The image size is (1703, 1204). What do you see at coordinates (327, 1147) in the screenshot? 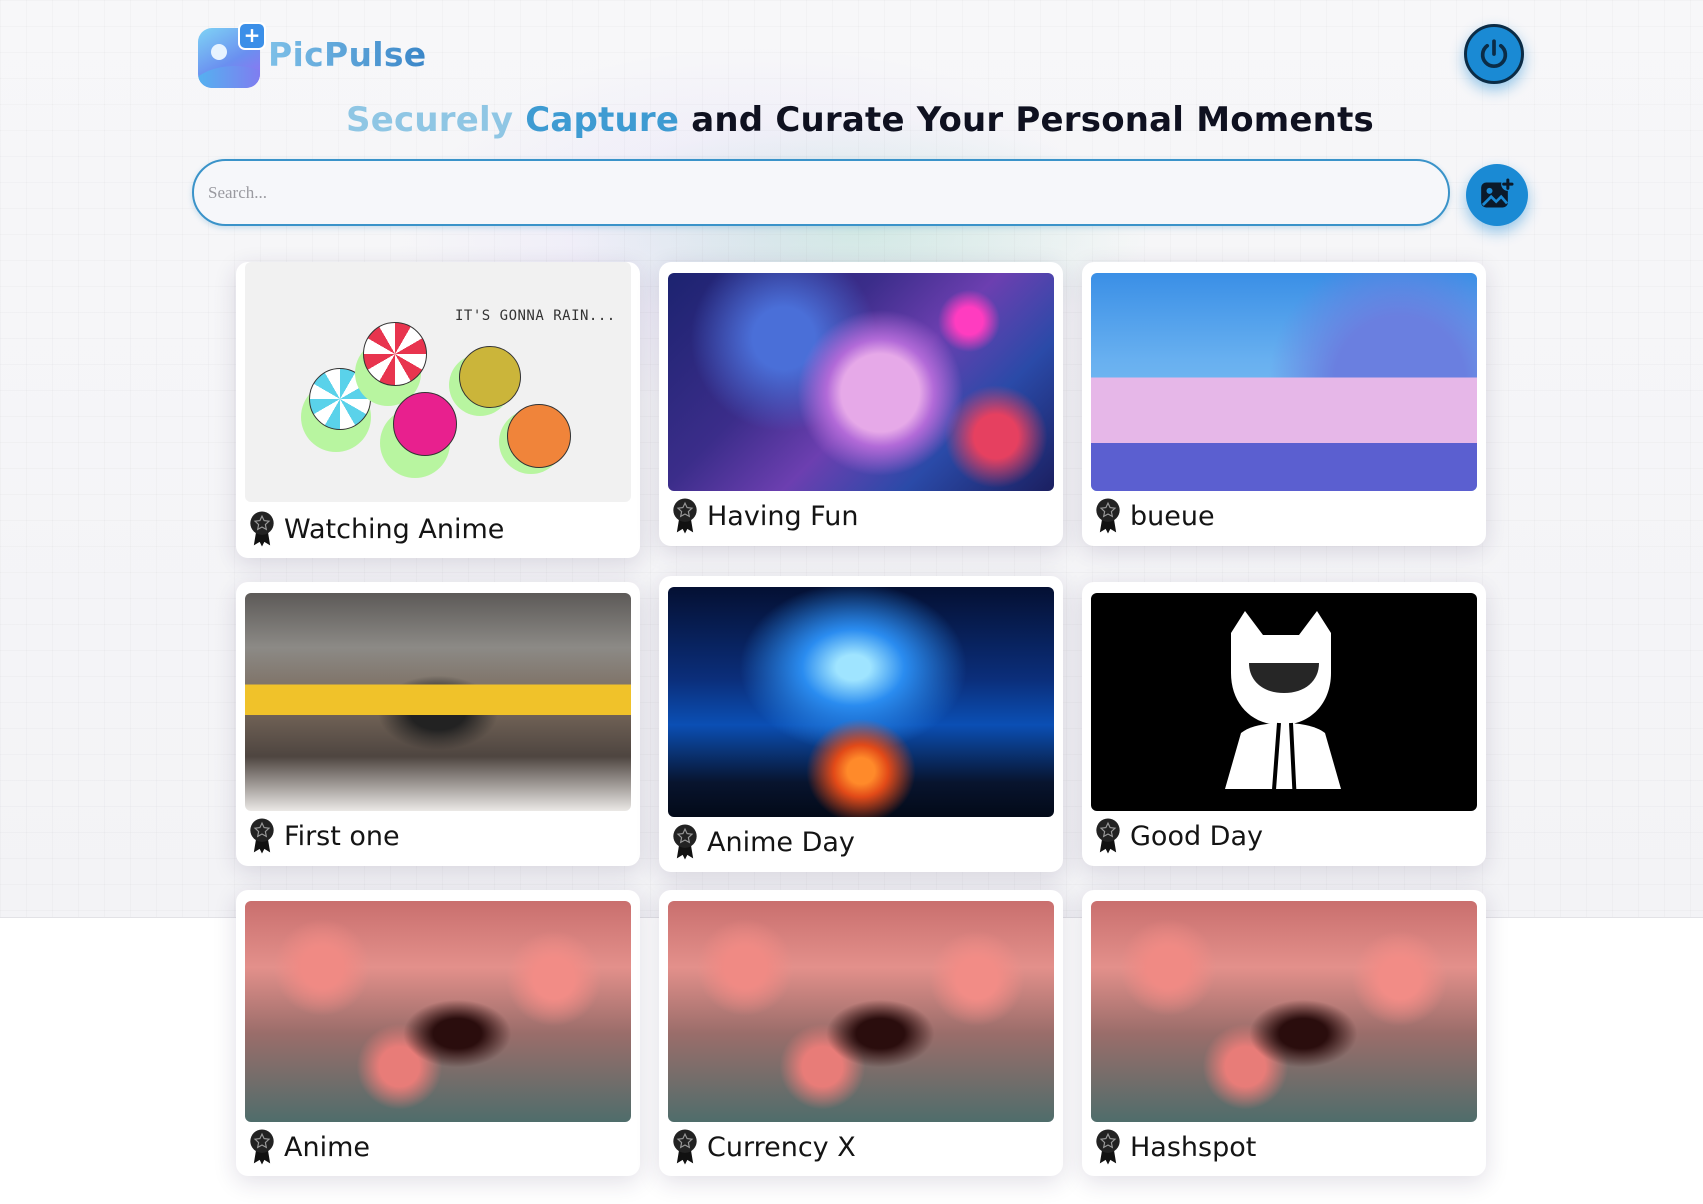
I see `card-title: Anime` at bounding box center [327, 1147].